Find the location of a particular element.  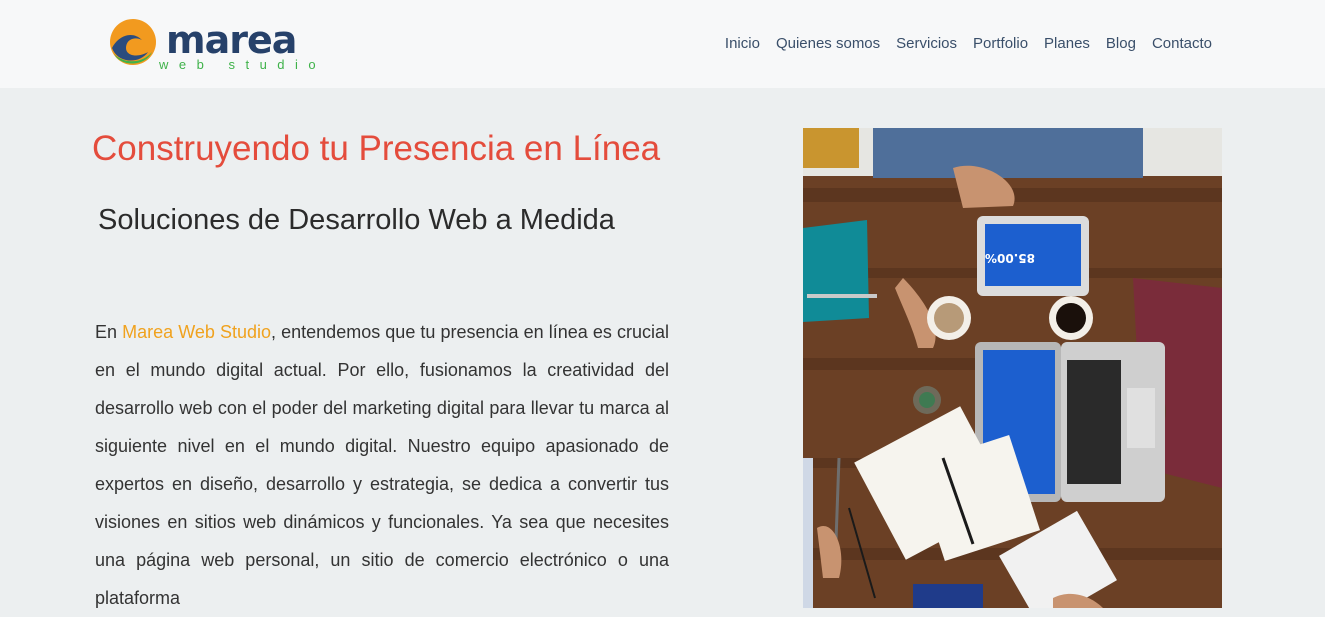

hero-title: Construyendo tu Presencia en Línea is located at coordinates (376, 148).